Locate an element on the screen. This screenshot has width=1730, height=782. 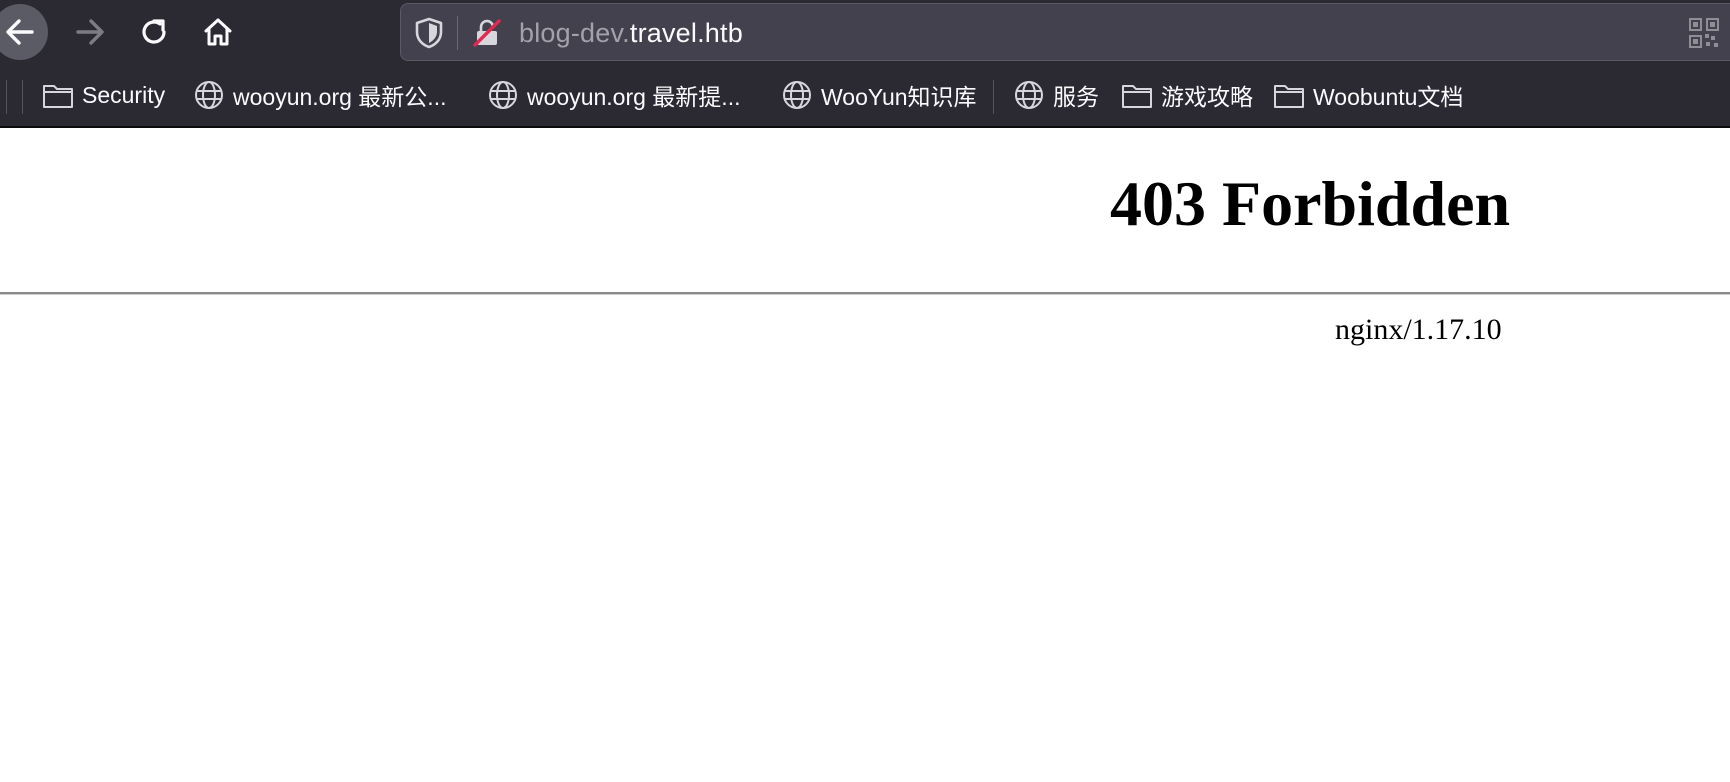
home-icon is located at coordinates (218, 32).